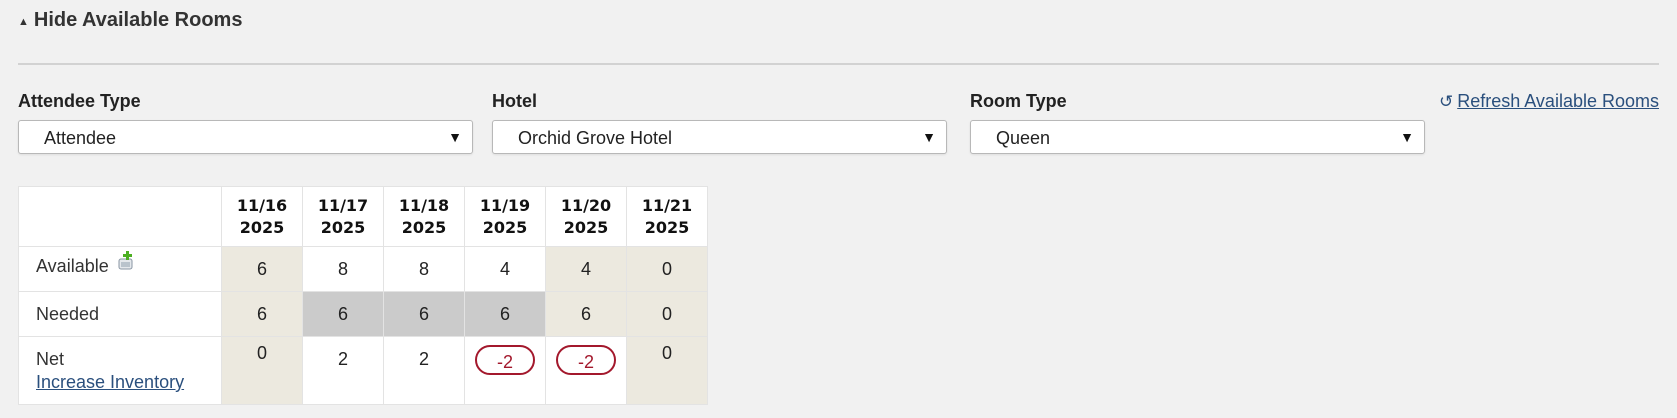  I want to click on needed-row: Needed 6 6 6 6 6 0, so click(363, 314).